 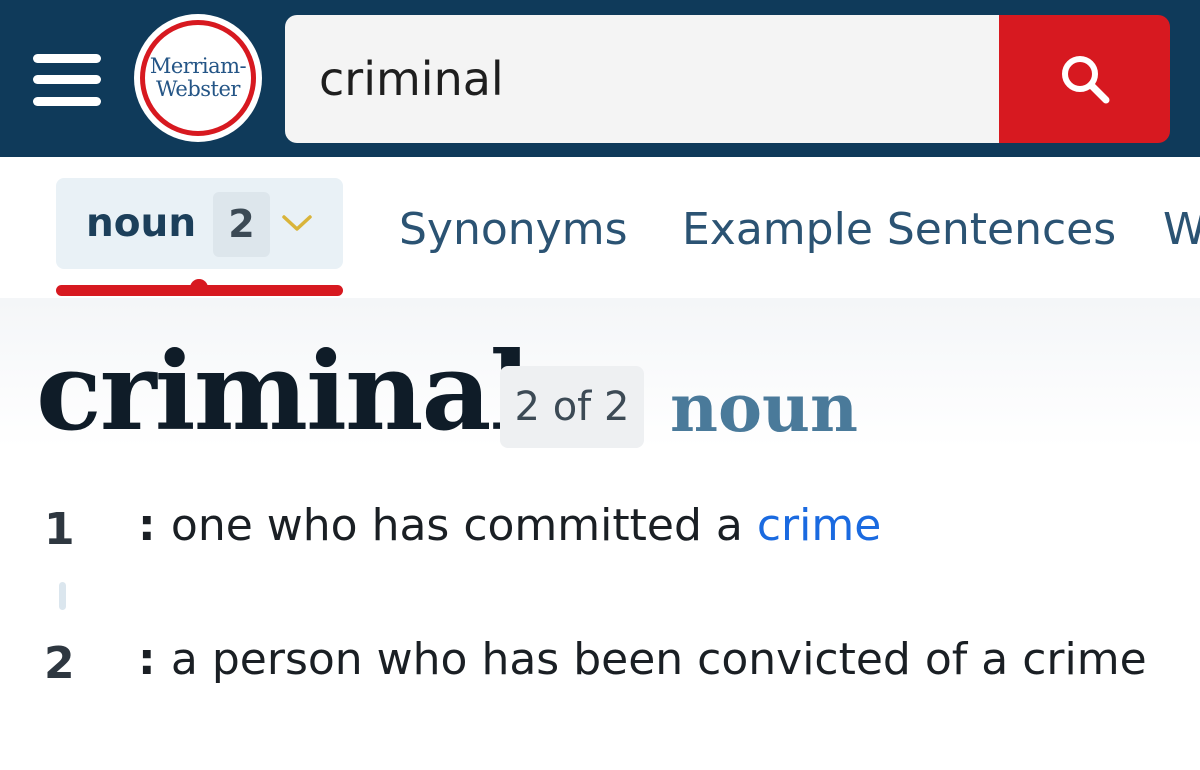 I want to click on search-box, so click(x=643, y=79).